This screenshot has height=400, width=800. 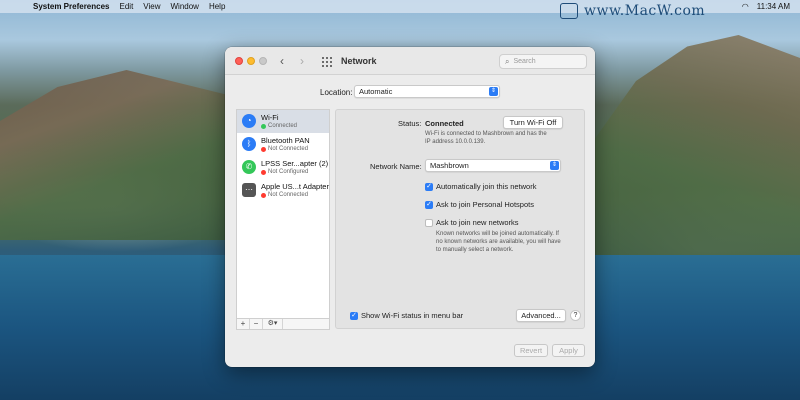 What do you see at coordinates (524, 61) in the screenshot?
I see `search-placeholder: Search` at bounding box center [524, 61].